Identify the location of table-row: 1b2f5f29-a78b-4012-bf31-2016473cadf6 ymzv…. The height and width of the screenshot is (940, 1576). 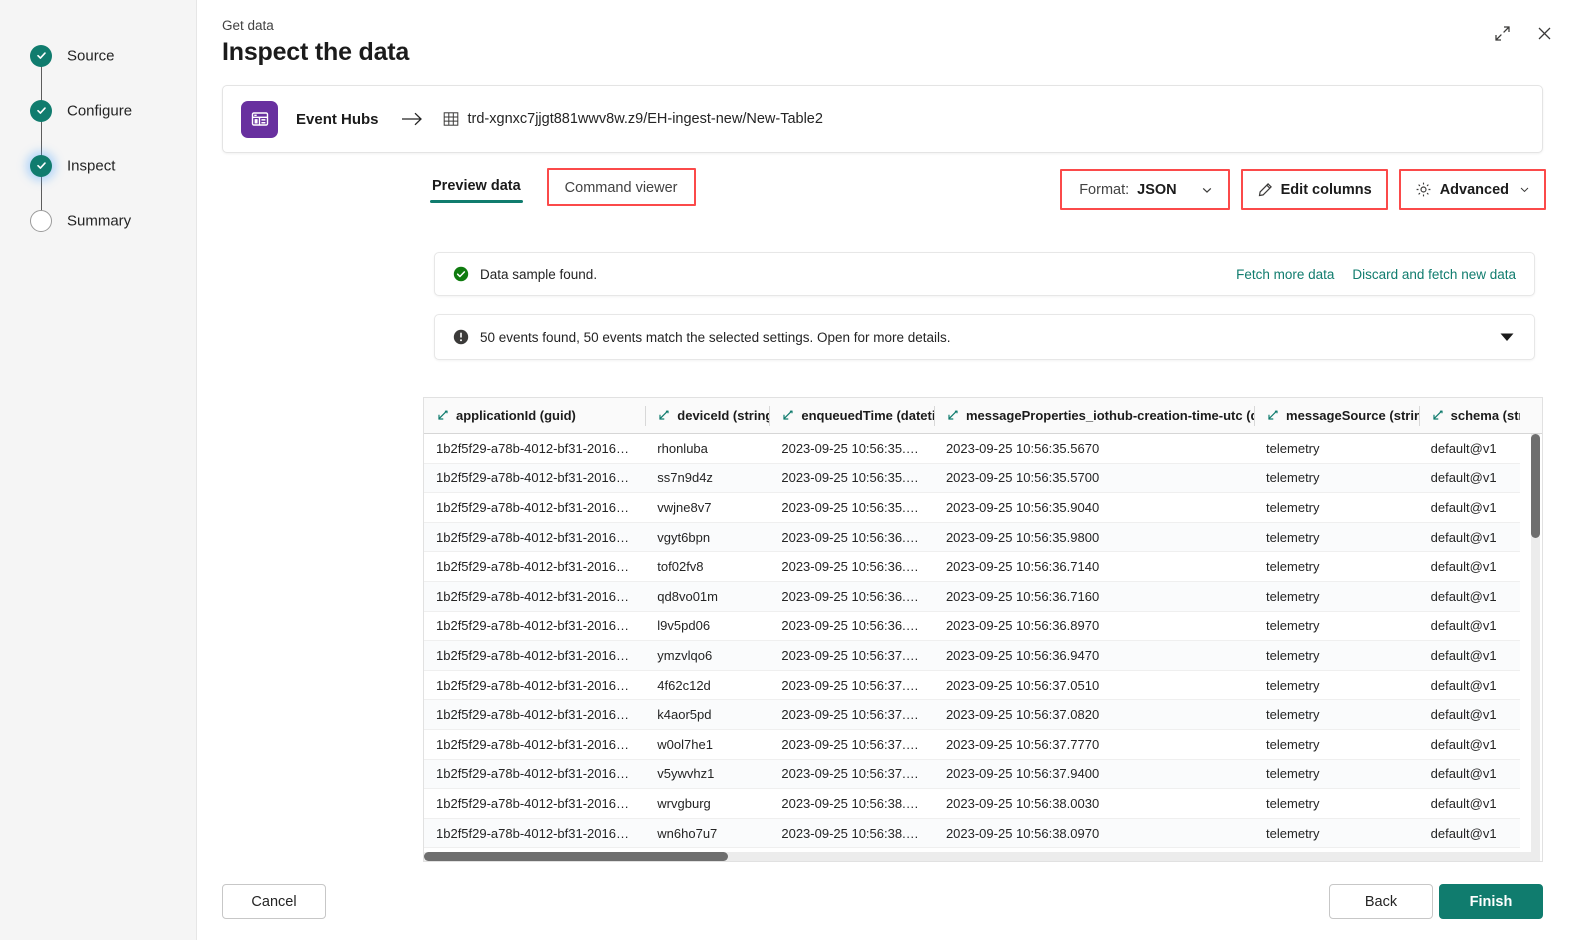
(972, 656).